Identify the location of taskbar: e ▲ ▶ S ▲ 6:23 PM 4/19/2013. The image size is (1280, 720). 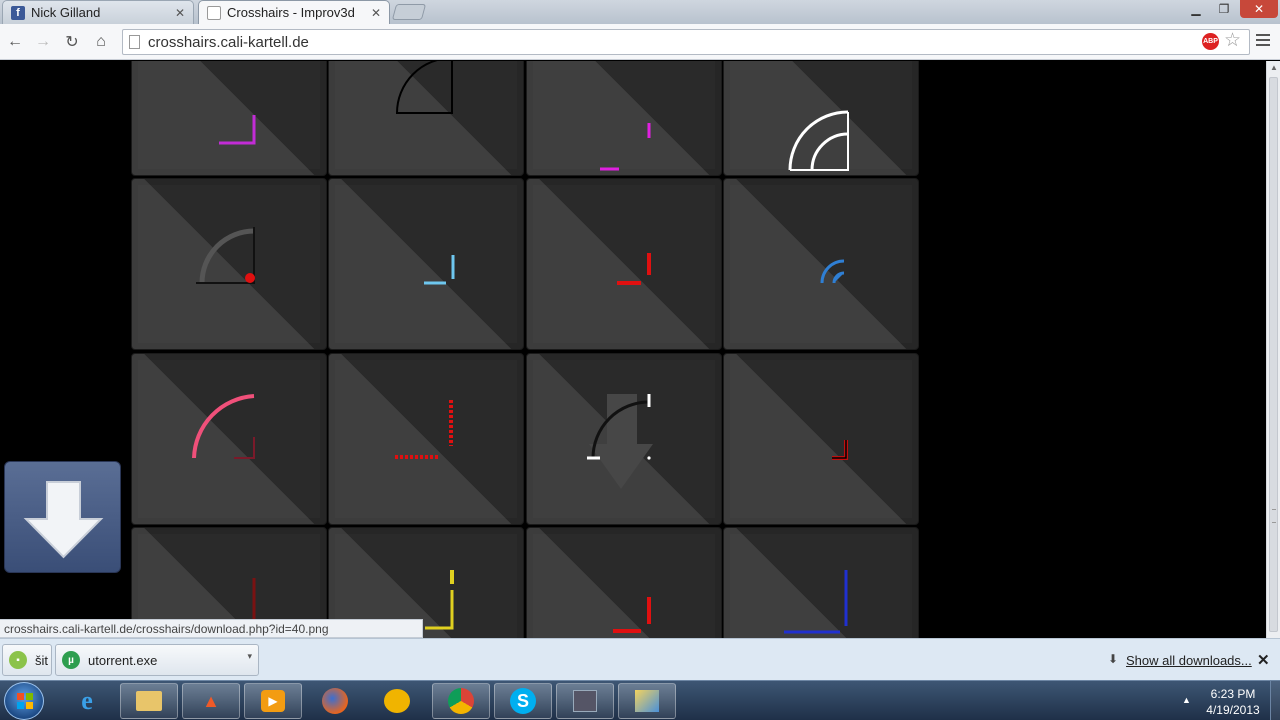
(640, 700).